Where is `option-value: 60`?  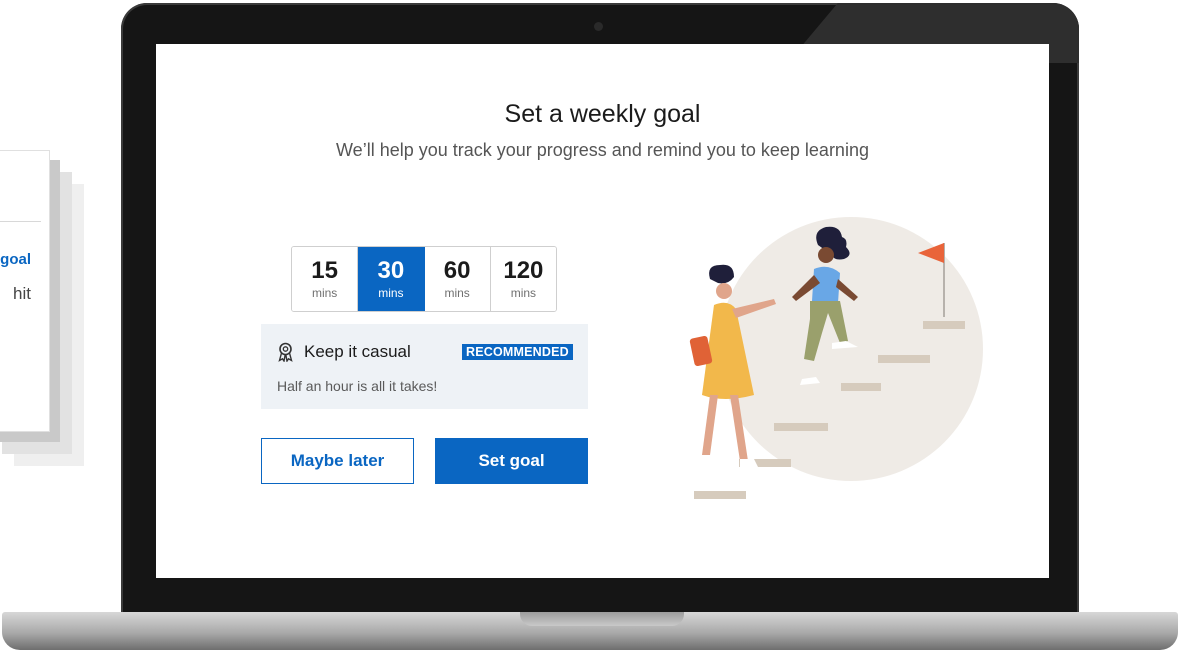 option-value: 60 is located at coordinates (457, 270).